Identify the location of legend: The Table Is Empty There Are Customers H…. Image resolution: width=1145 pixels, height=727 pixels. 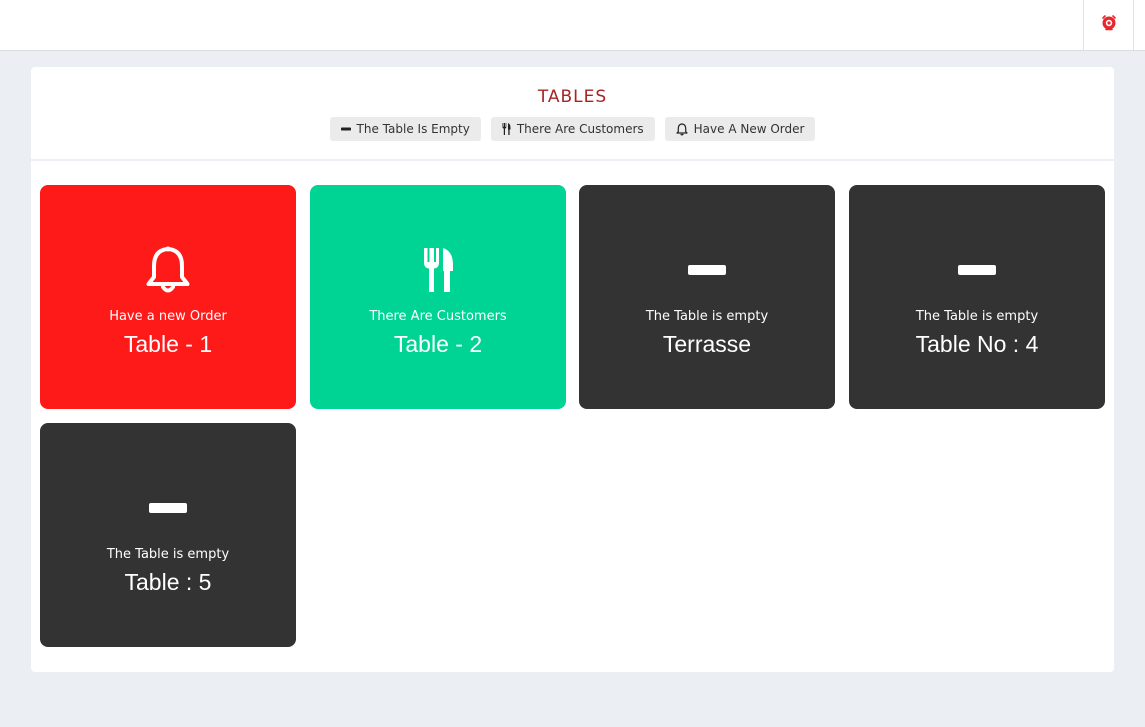
(572, 129).